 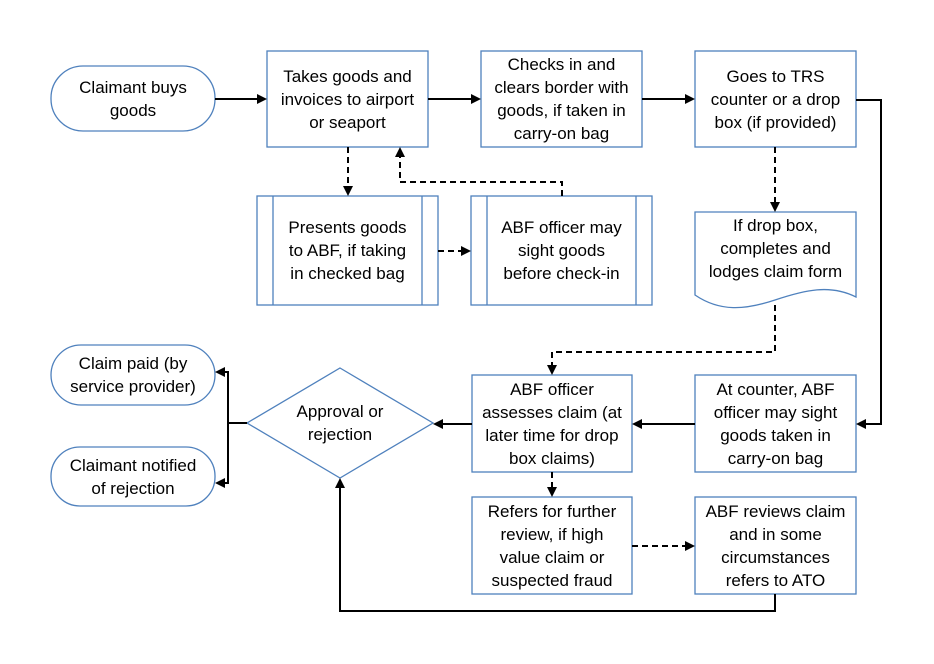 I want to click on label-approval-rejection: Approval or rejection, so click(x=340, y=423).